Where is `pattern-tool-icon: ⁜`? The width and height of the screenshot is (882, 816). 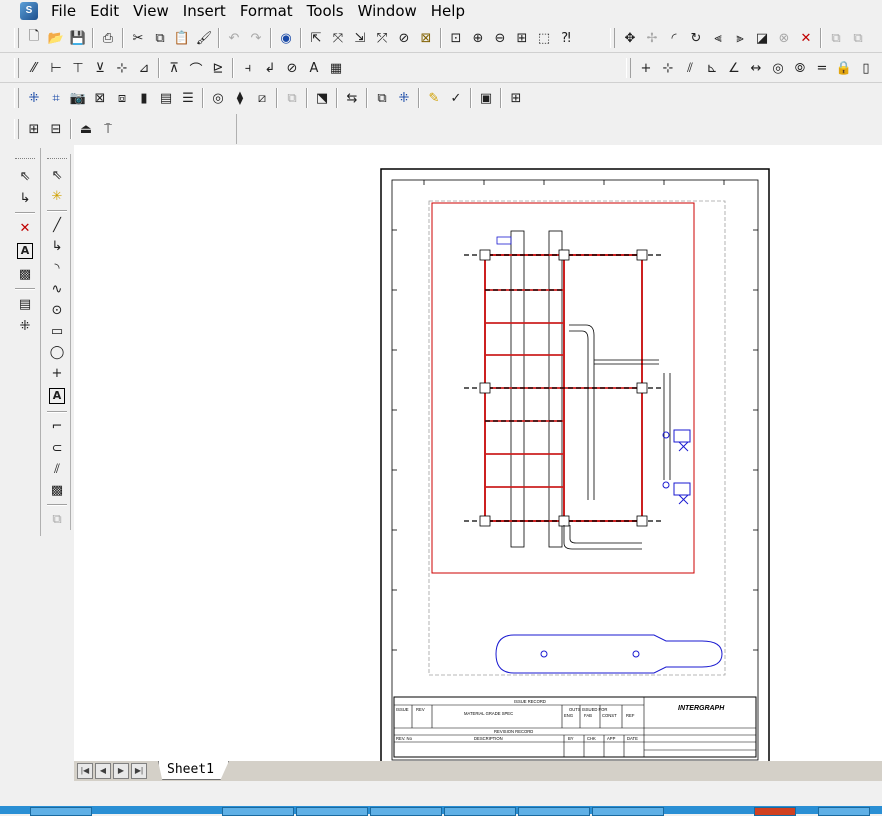
pattern-tool-icon: ⁜ is located at coordinates (25, 326).